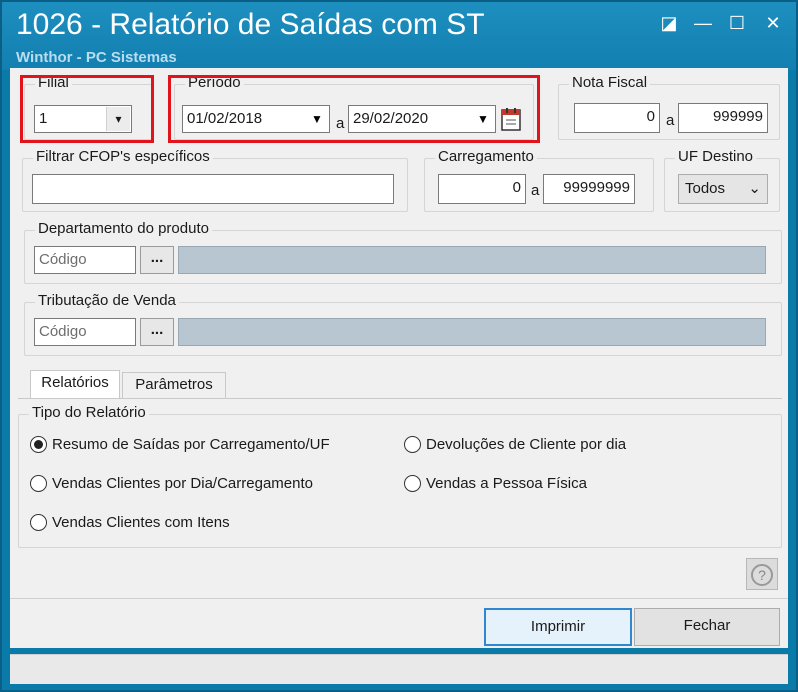  I want to click on nota-fiscal-from-input: 0, so click(617, 118).